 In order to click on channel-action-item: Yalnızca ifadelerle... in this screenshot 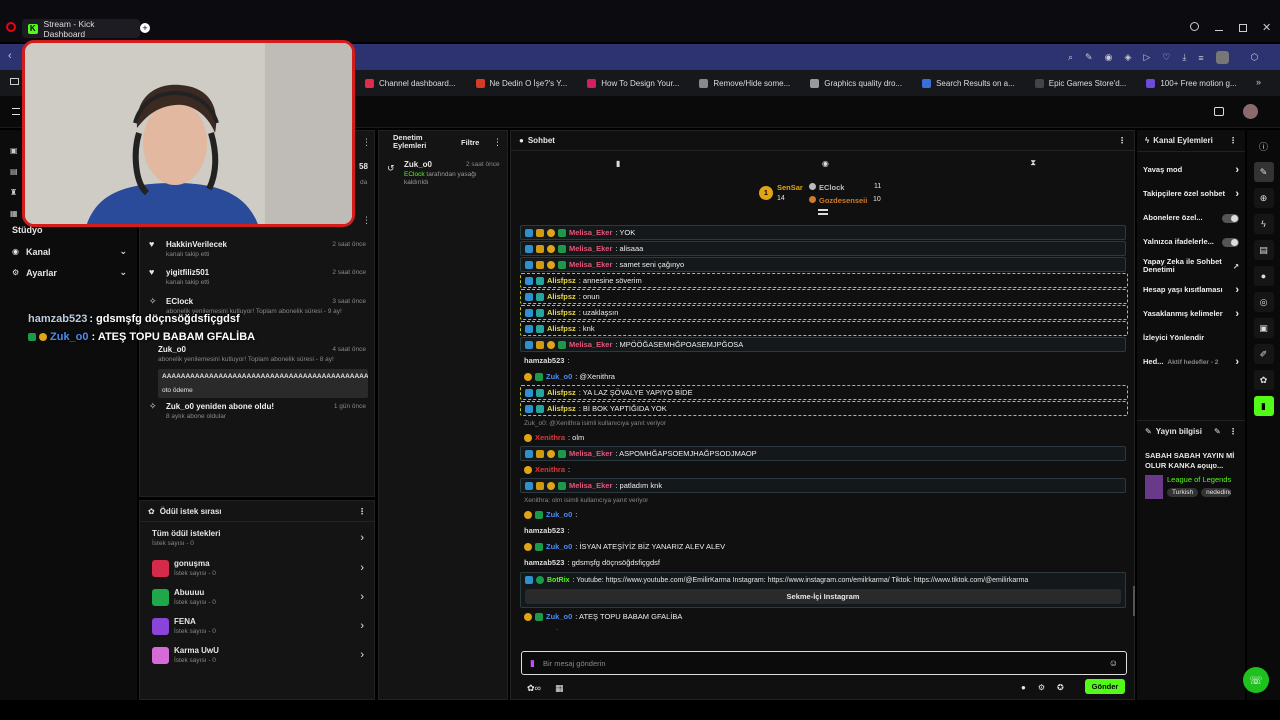, I will do `click(1191, 242)`.